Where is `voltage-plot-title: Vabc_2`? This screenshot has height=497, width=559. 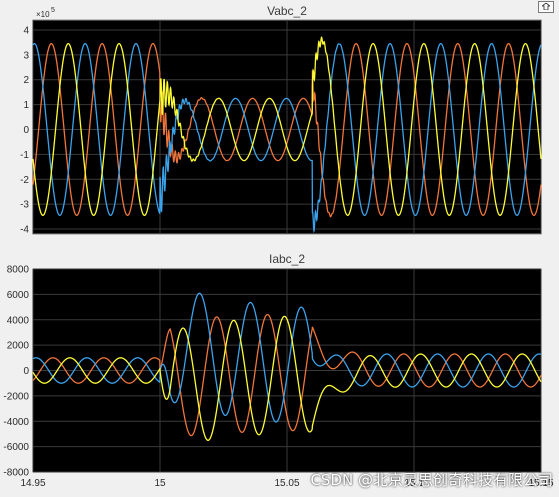
voltage-plot-title: Vabc_2 is located at coordinates (287, 11).